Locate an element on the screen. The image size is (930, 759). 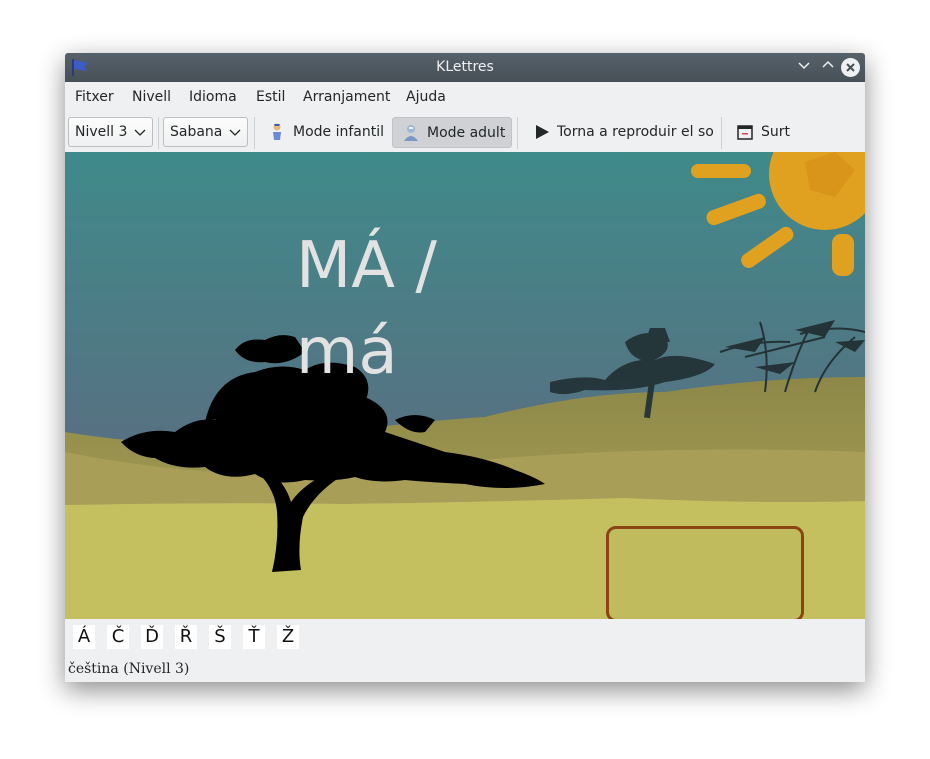
letter-button: Á is located at coordinates (84, 637).